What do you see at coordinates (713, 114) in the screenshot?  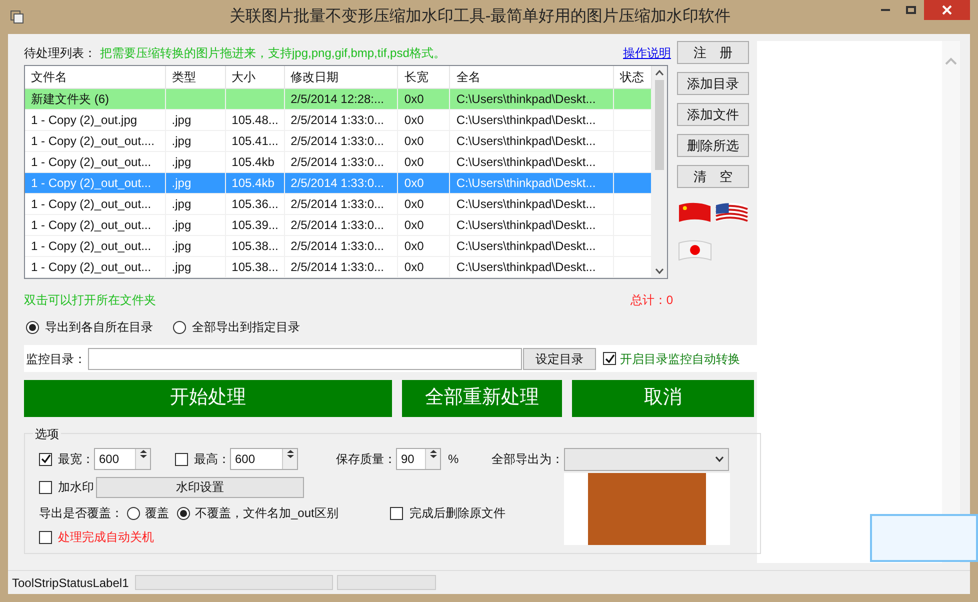 I see `side-button: 添加文件` at bounding box center [713, 114].